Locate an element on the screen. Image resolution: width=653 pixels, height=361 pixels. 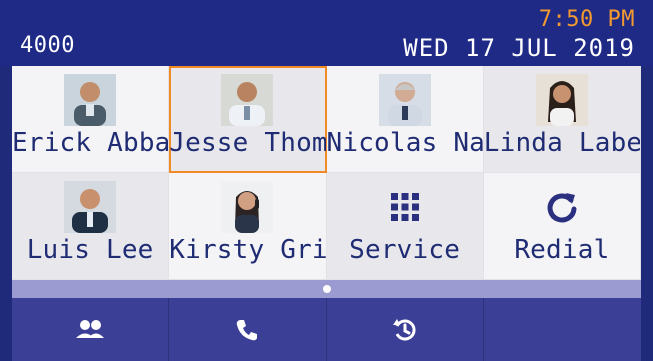
keypad-grid-icon is located at coordinates (404, 207).